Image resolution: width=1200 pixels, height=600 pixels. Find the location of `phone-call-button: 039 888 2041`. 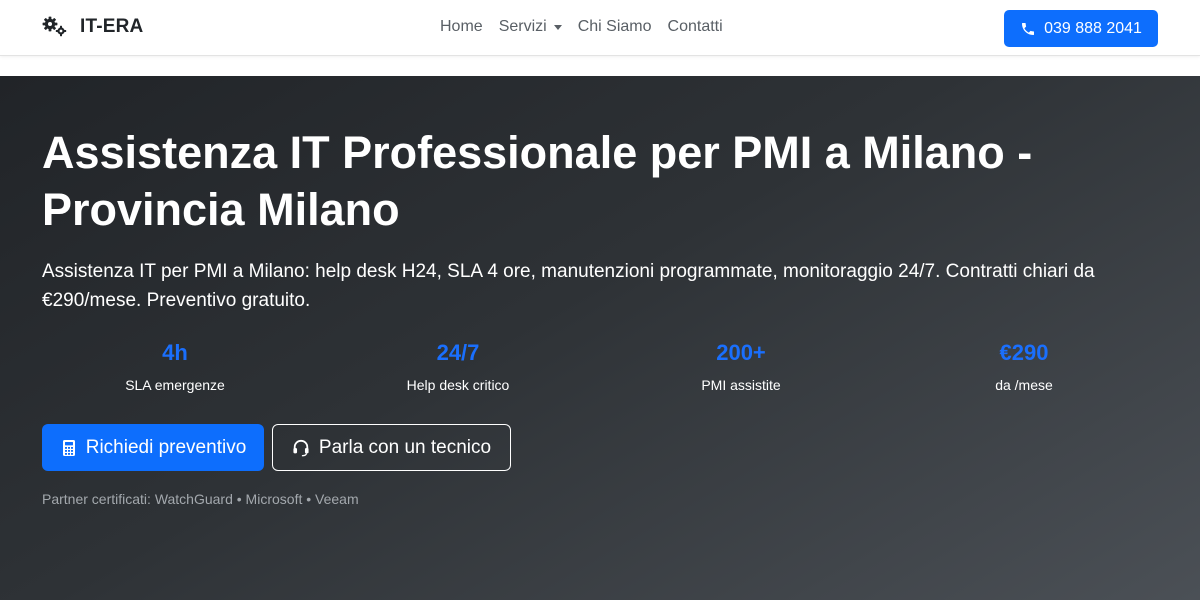

phone-call-button: 039 888 2041 is located at coordinates (1081, 28).